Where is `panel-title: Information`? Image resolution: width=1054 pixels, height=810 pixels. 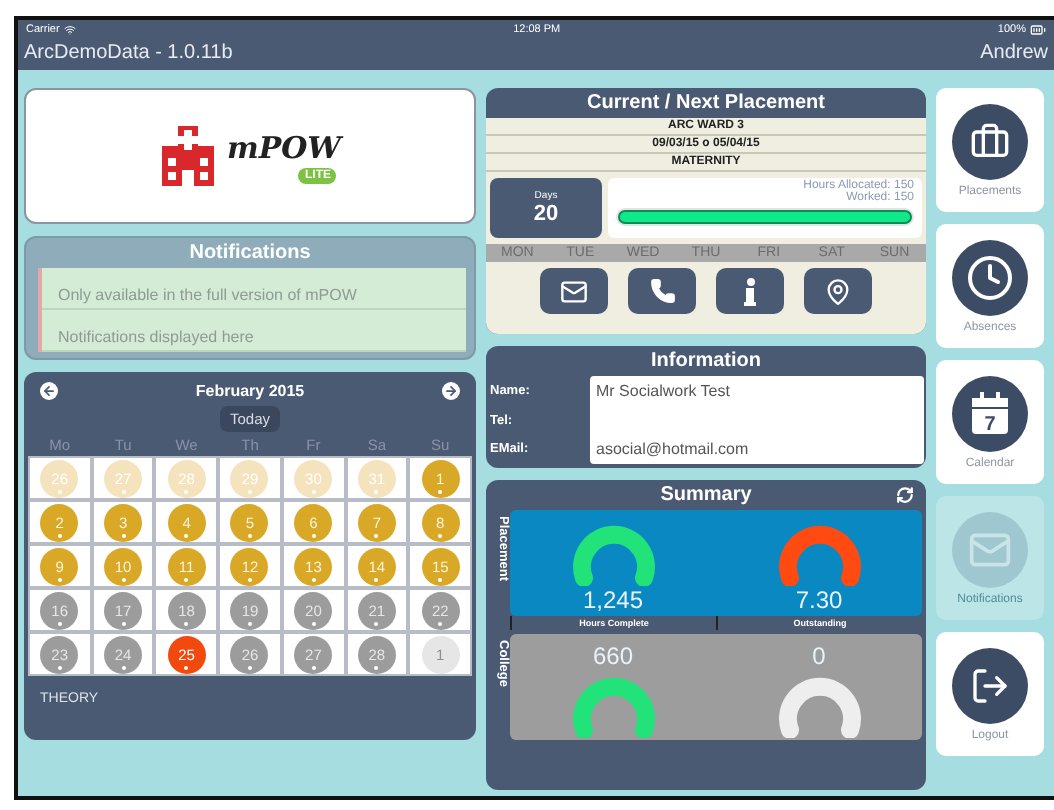 panel-title: Information is located at coordinates (706, 361).